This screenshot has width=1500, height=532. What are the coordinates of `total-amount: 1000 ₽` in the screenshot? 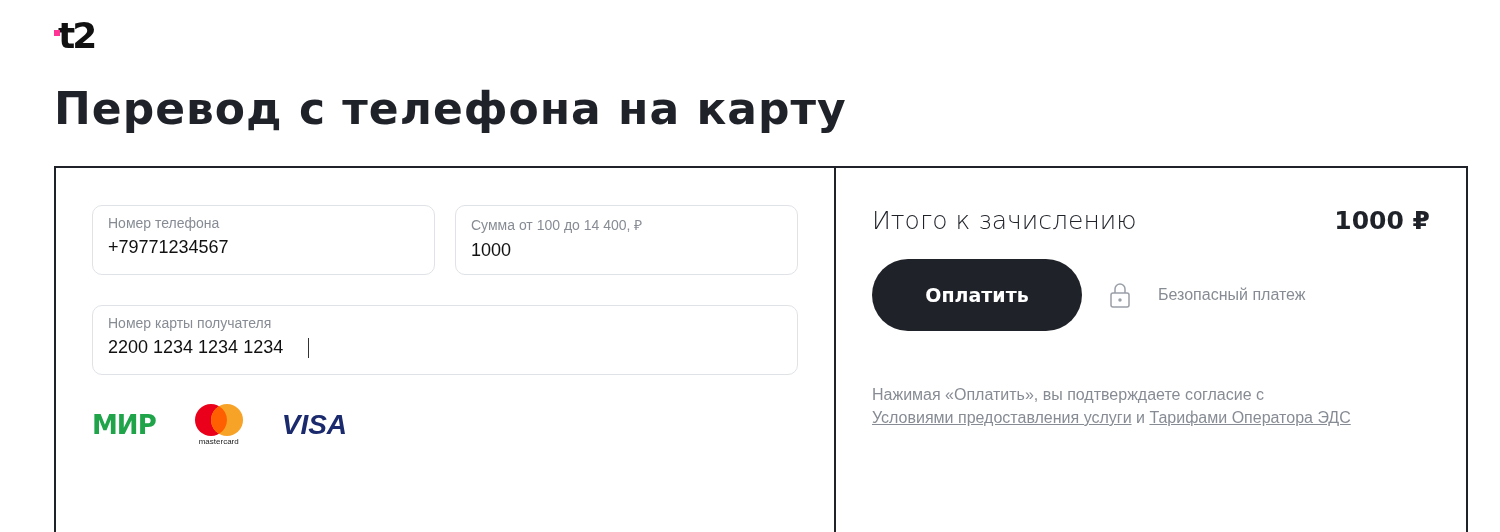 It's located at (1382, 220).